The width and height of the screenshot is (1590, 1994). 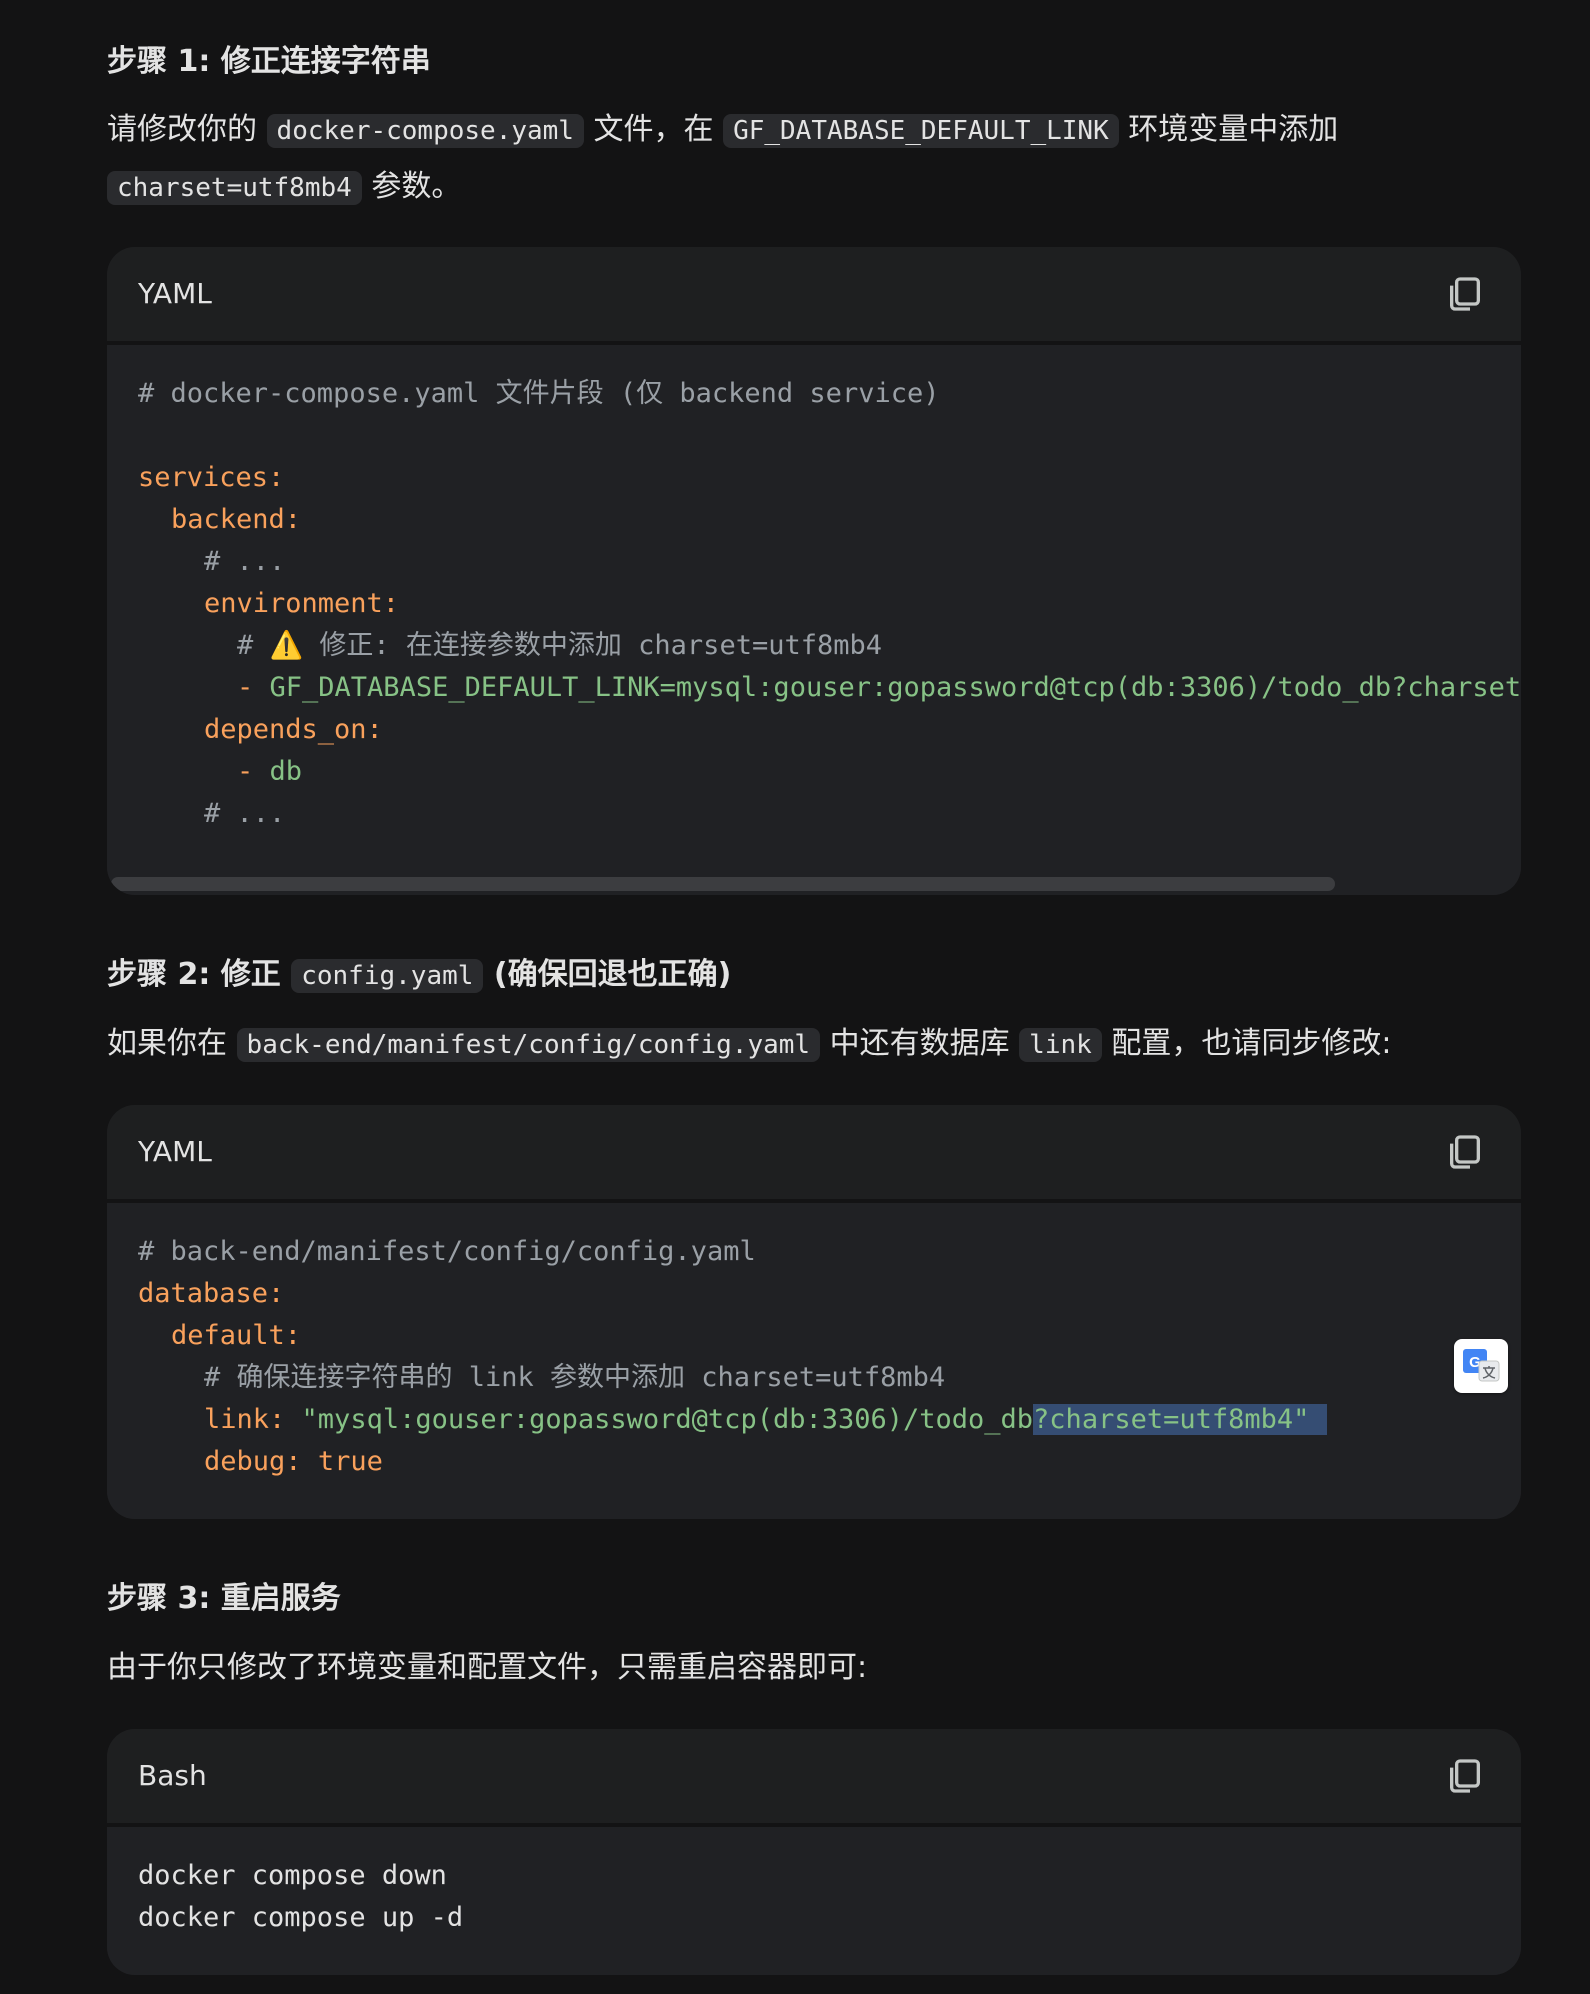 What do you see at coordinates (211, 1293) in the screenshot?
I see `code-line: database:` at bounding box center [211, 1293].